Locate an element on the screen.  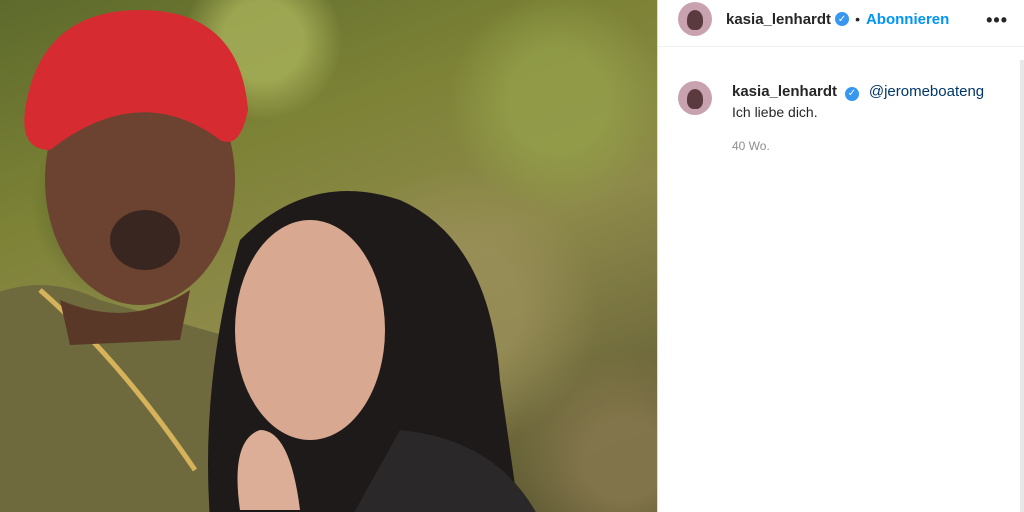
follow-button: Abonnieren is located at coordinates (907, 19).